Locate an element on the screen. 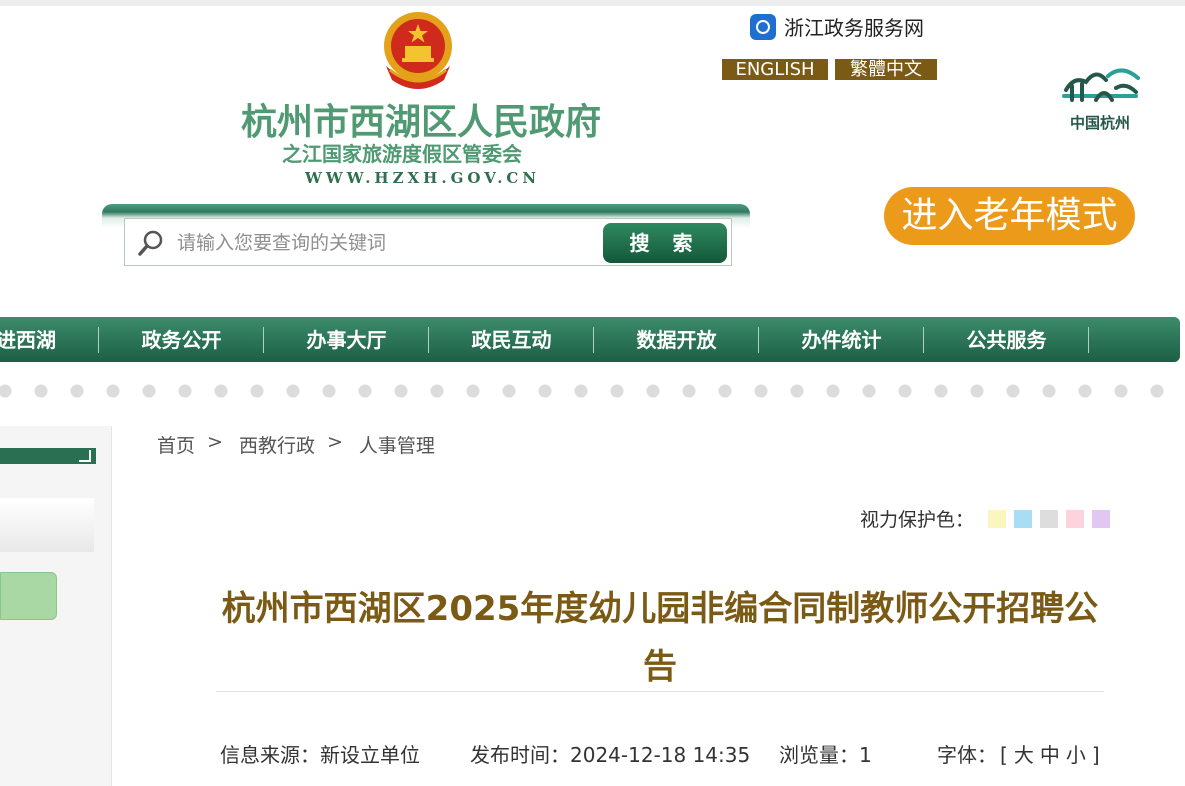 This screenshot has height=786, width=1185. hangzhou-logo-icon is located at coordinates (1101, 85).